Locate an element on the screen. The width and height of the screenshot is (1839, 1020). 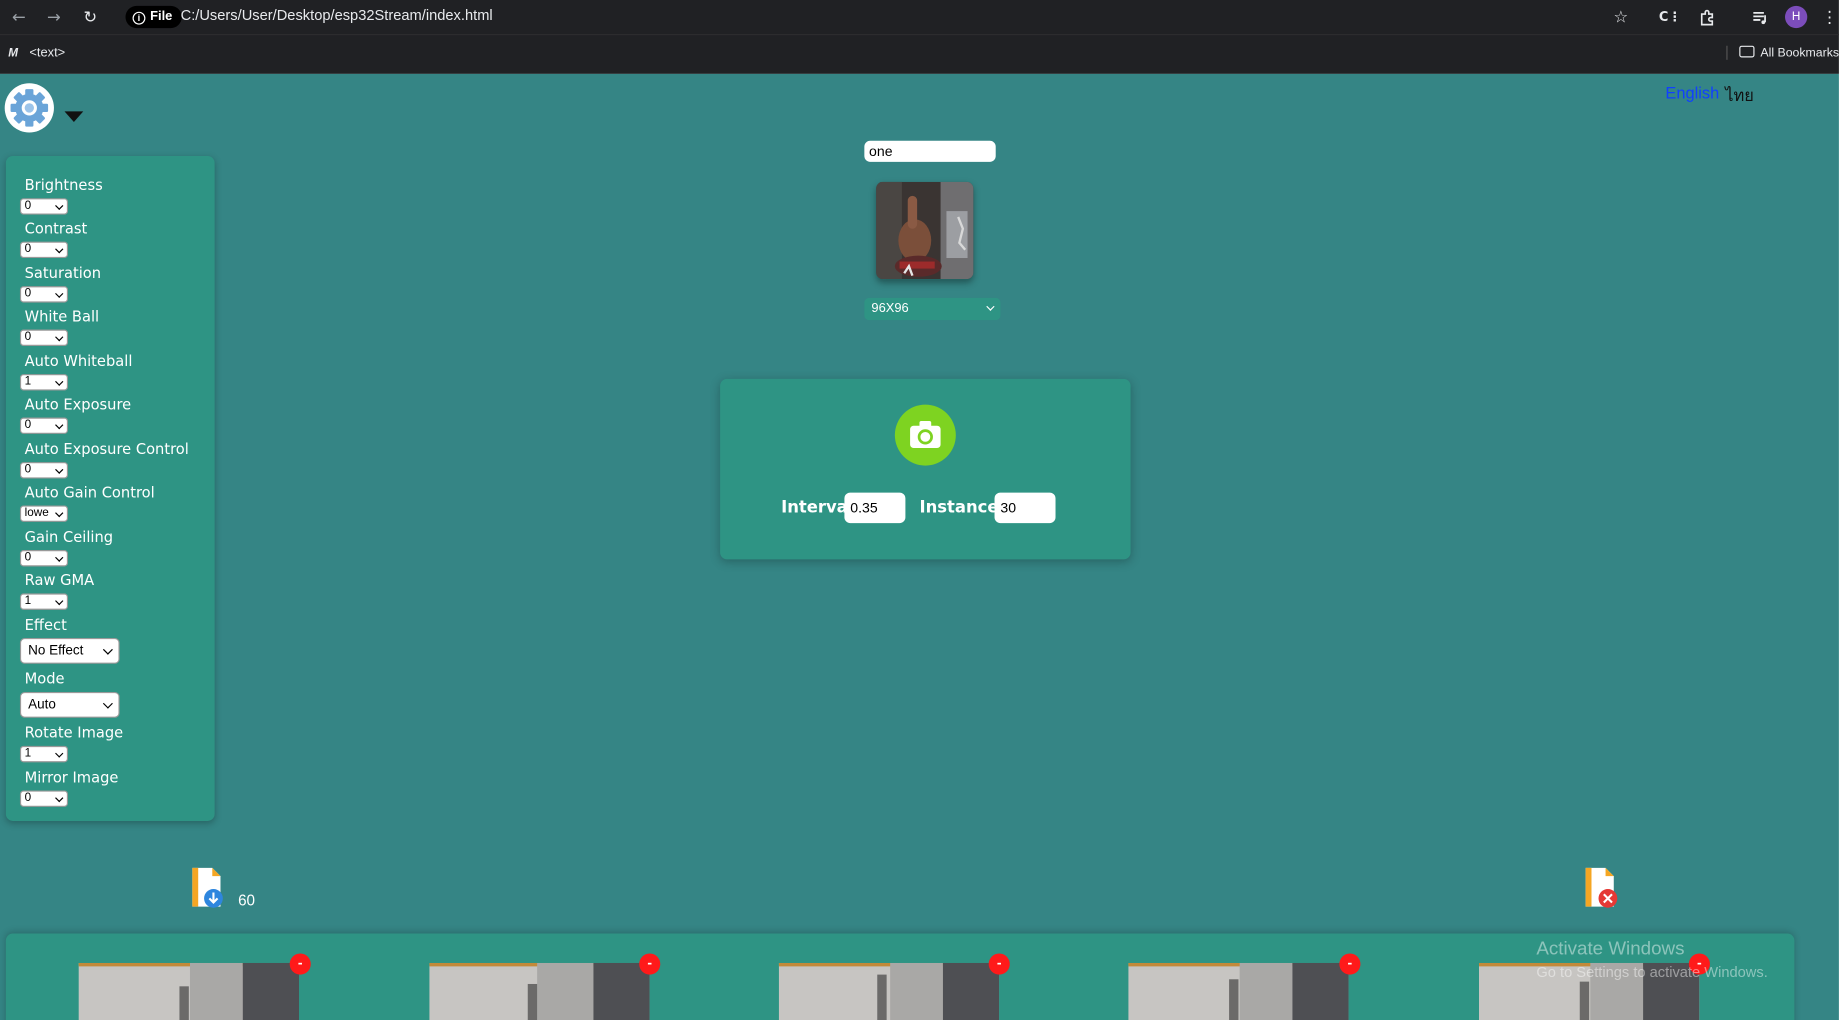
info-icon: i is located at coordinates (139, 18).